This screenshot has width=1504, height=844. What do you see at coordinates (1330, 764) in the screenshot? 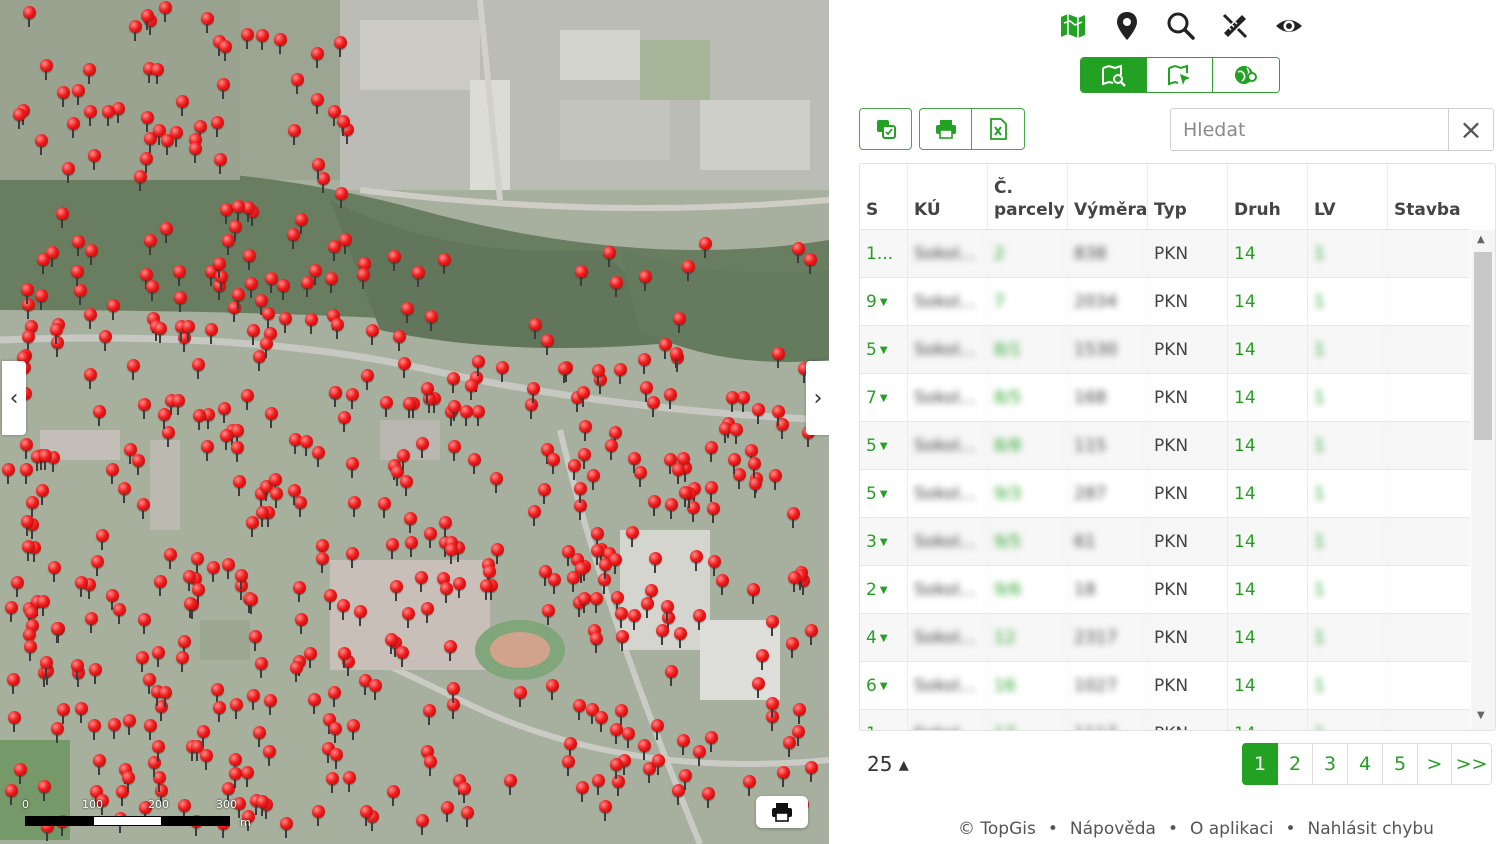
I see `page-button: 3` at bounding box center [1330, 764].